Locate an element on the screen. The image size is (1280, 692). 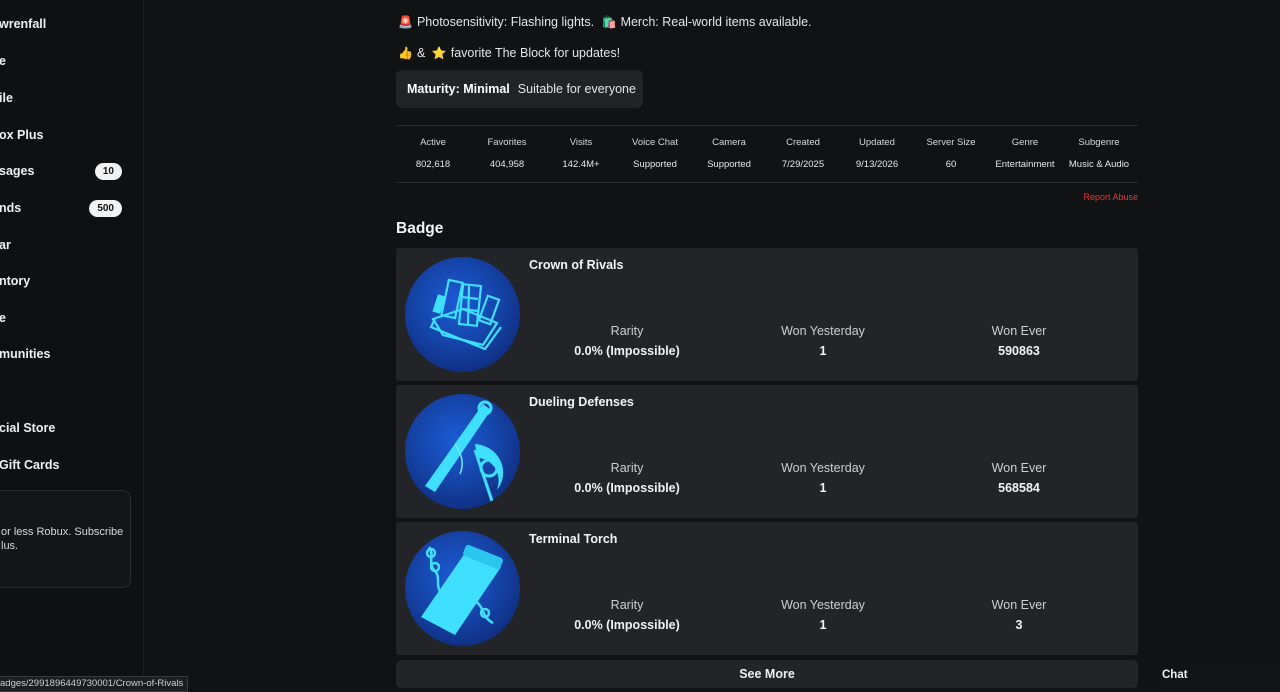
sidebar-item-label: wrenfall is located at coordinates (23, 24).